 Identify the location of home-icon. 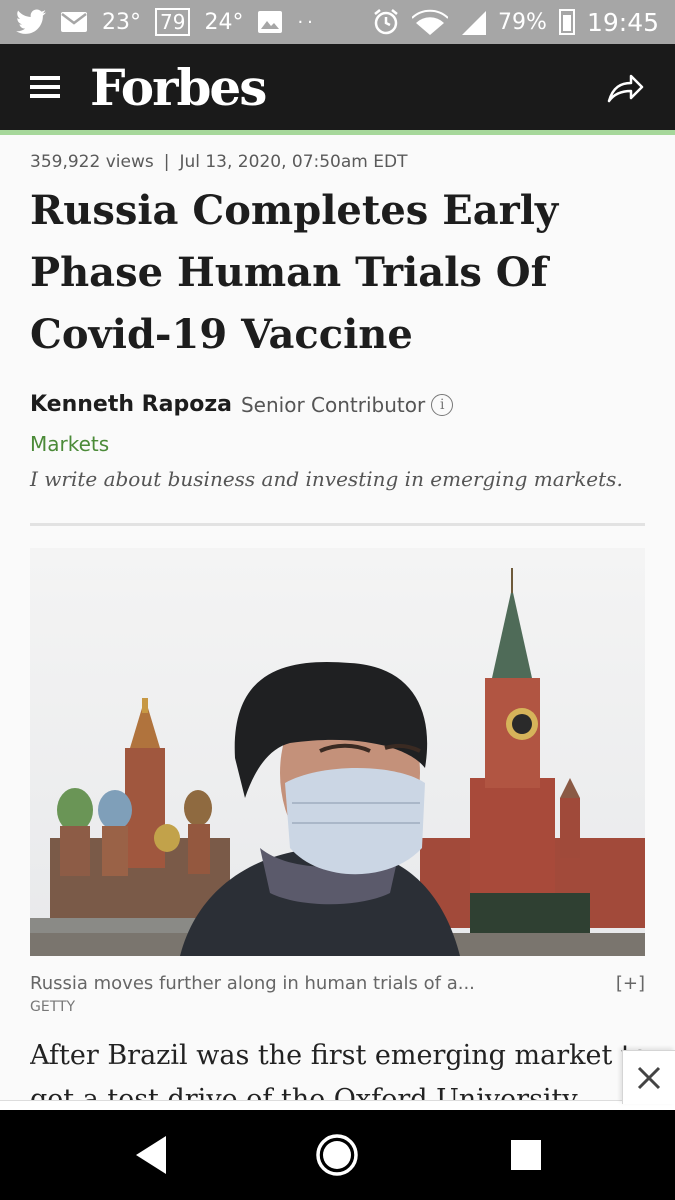
(337, 1155).